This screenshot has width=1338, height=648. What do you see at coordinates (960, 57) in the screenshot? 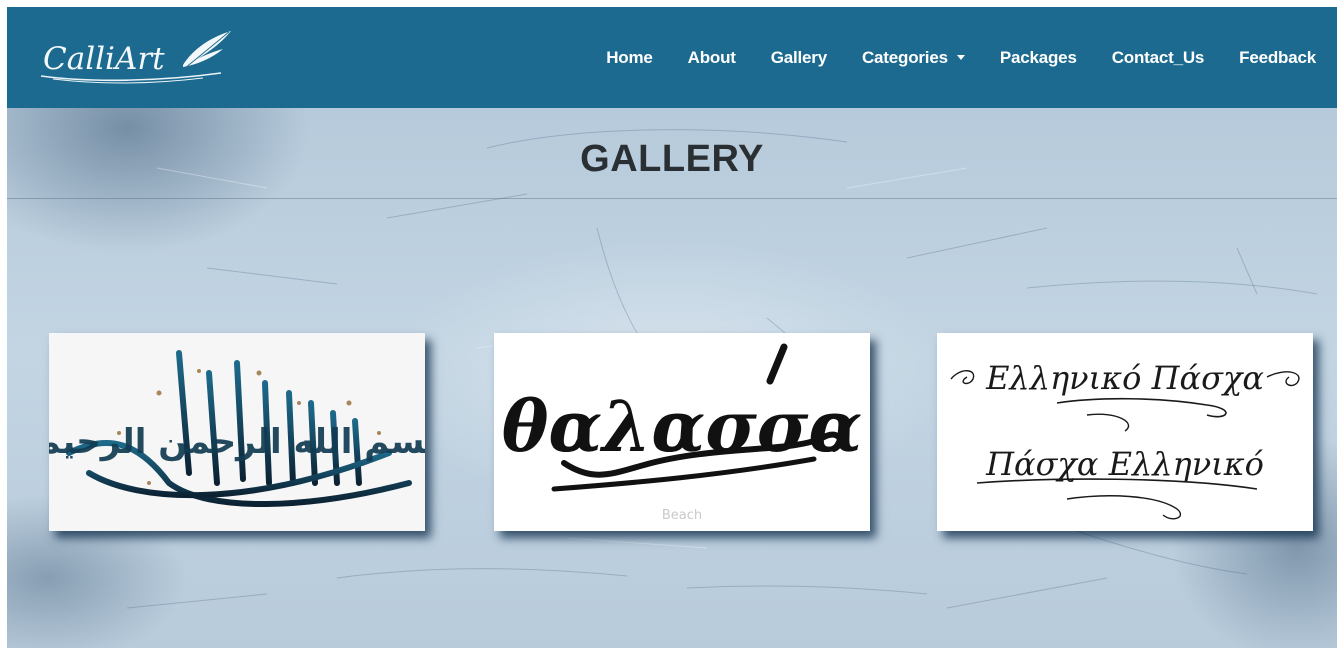
I see `caret-down-icon` at bounding box center [960, 57].